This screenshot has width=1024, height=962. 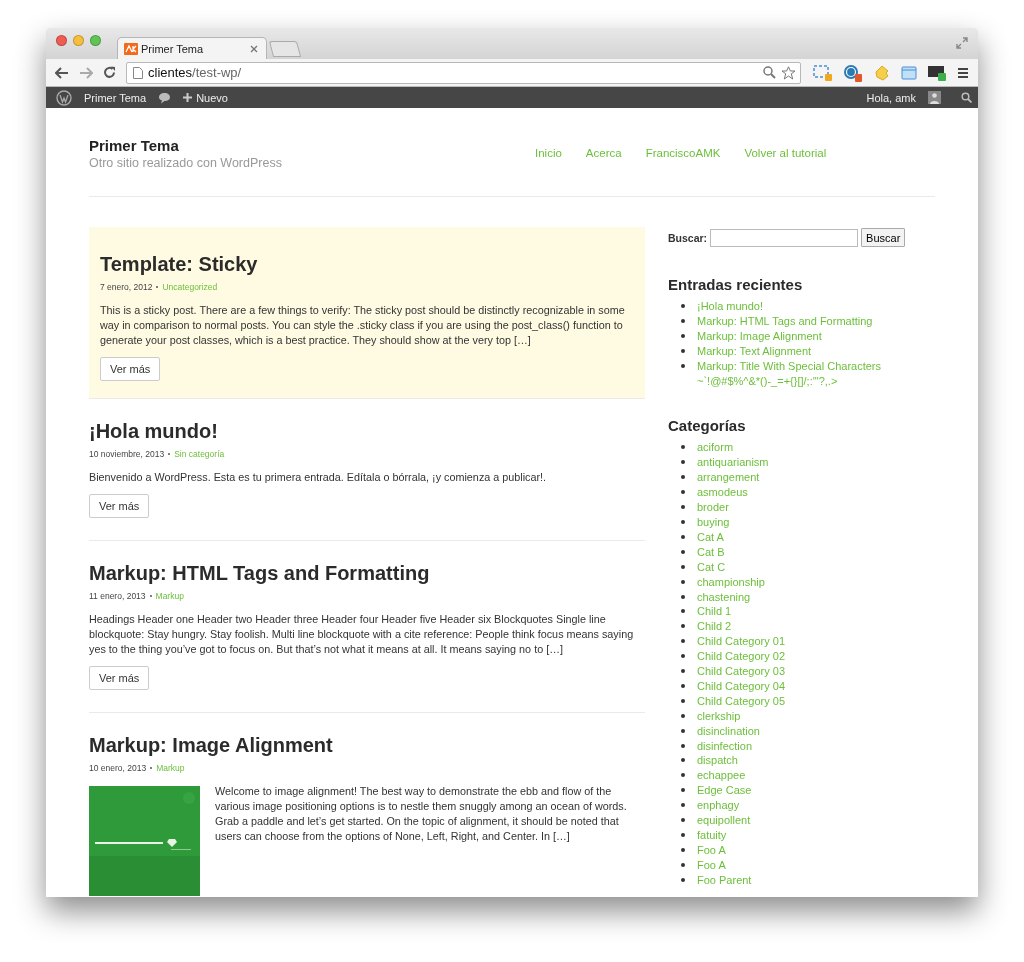 What do you see at coordinates (61, 40) in the screenshot?
I see `close-window-button` at bounding box center [61, 40].